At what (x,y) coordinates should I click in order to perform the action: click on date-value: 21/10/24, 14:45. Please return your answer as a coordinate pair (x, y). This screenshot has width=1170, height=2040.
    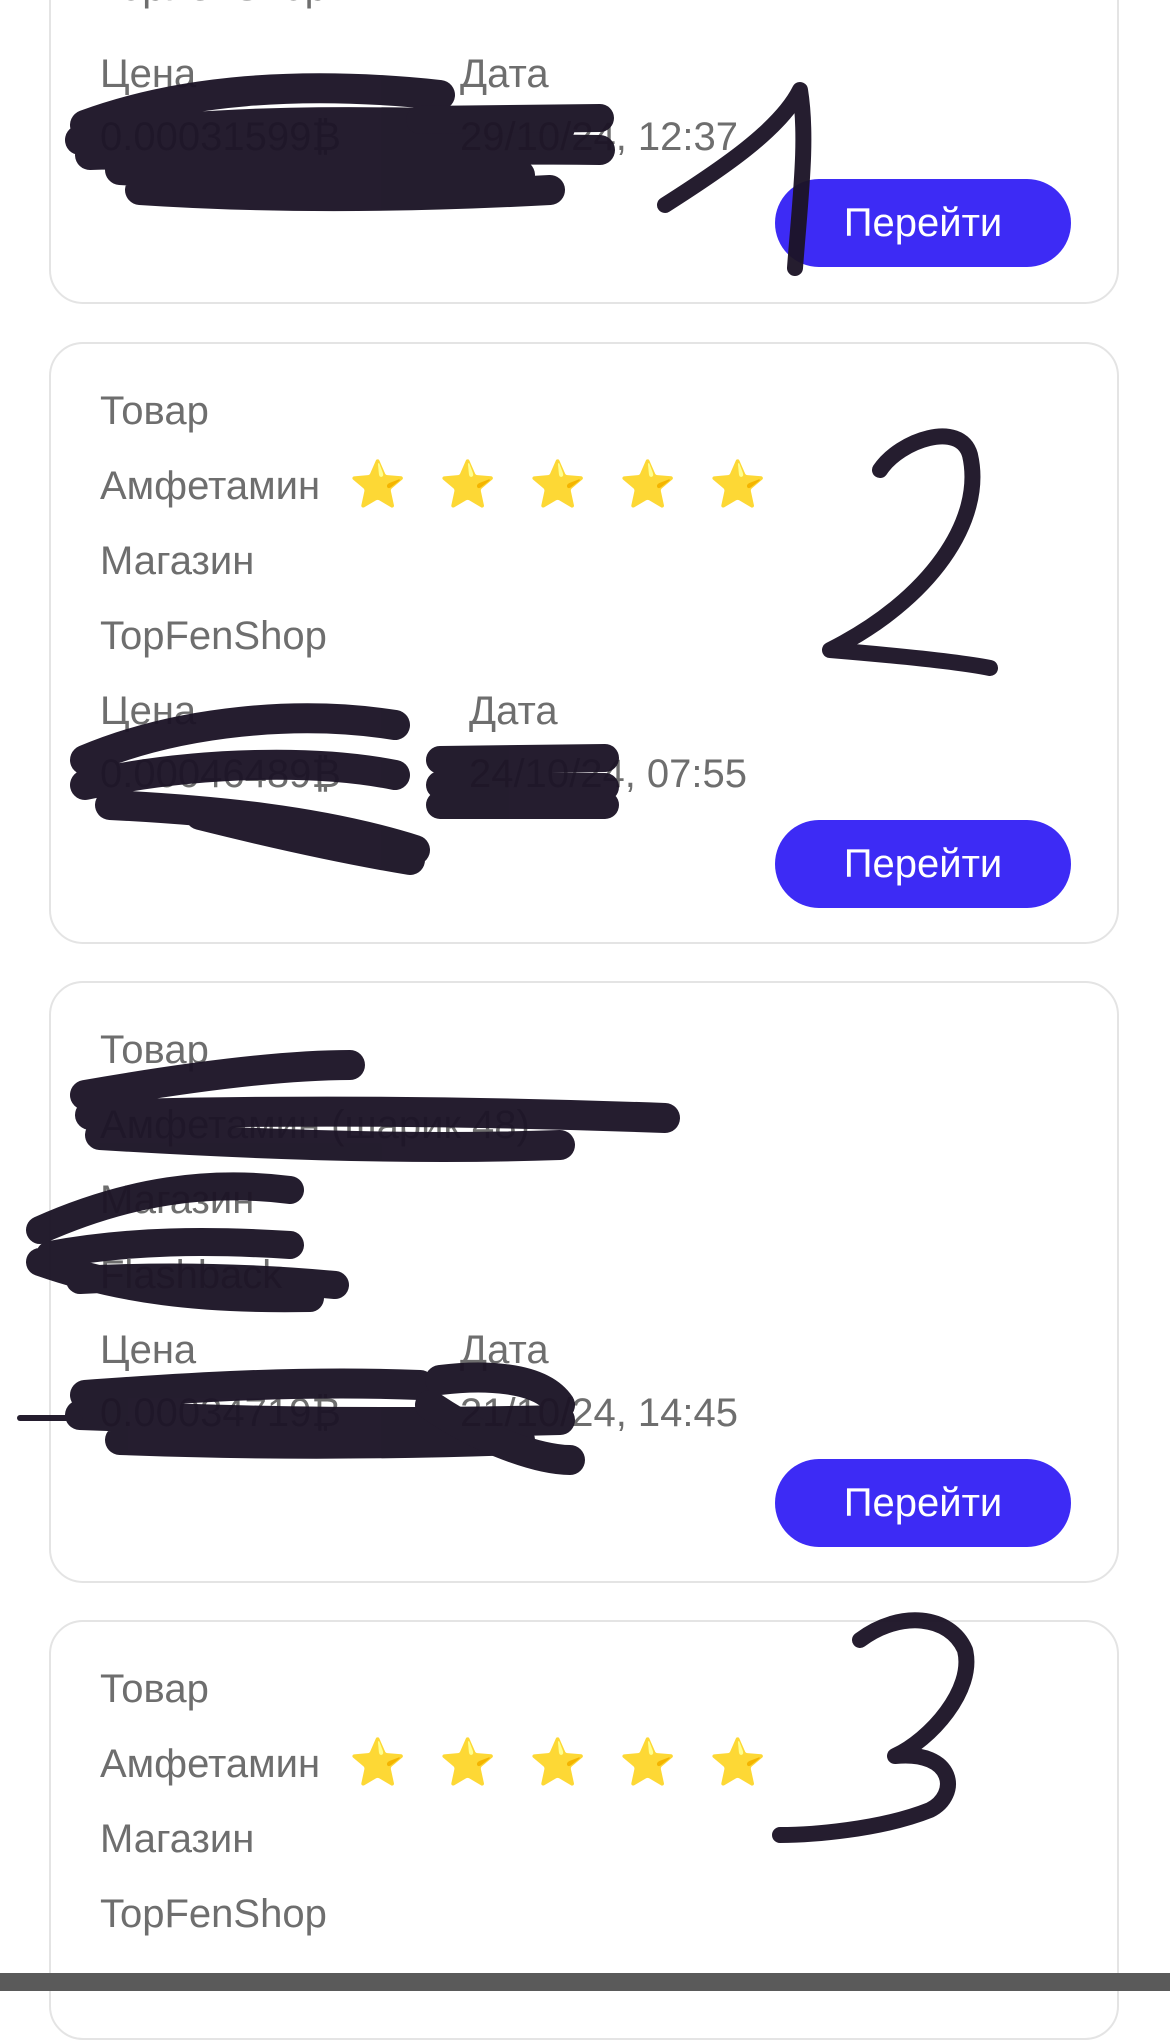
    Looking at the image, I should click on (599, 1413).